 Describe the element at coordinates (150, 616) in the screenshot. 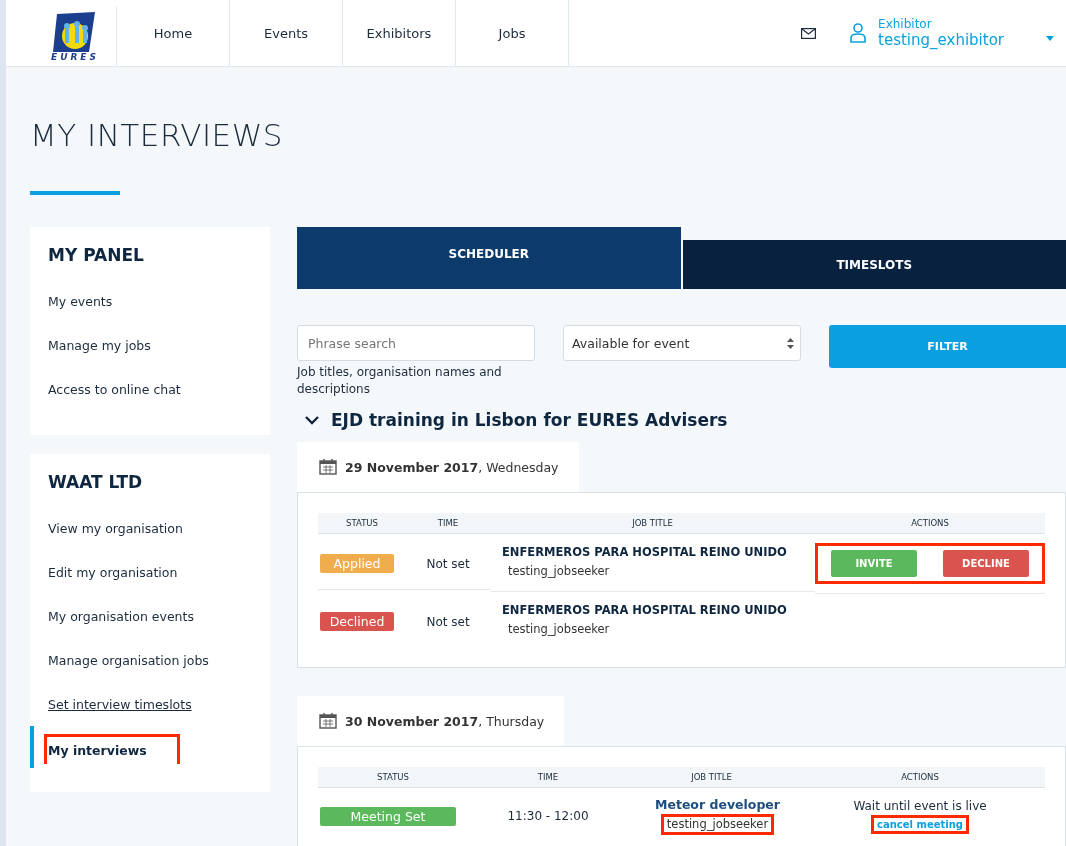

I see `sidebar-item: My organisation events` at that location.